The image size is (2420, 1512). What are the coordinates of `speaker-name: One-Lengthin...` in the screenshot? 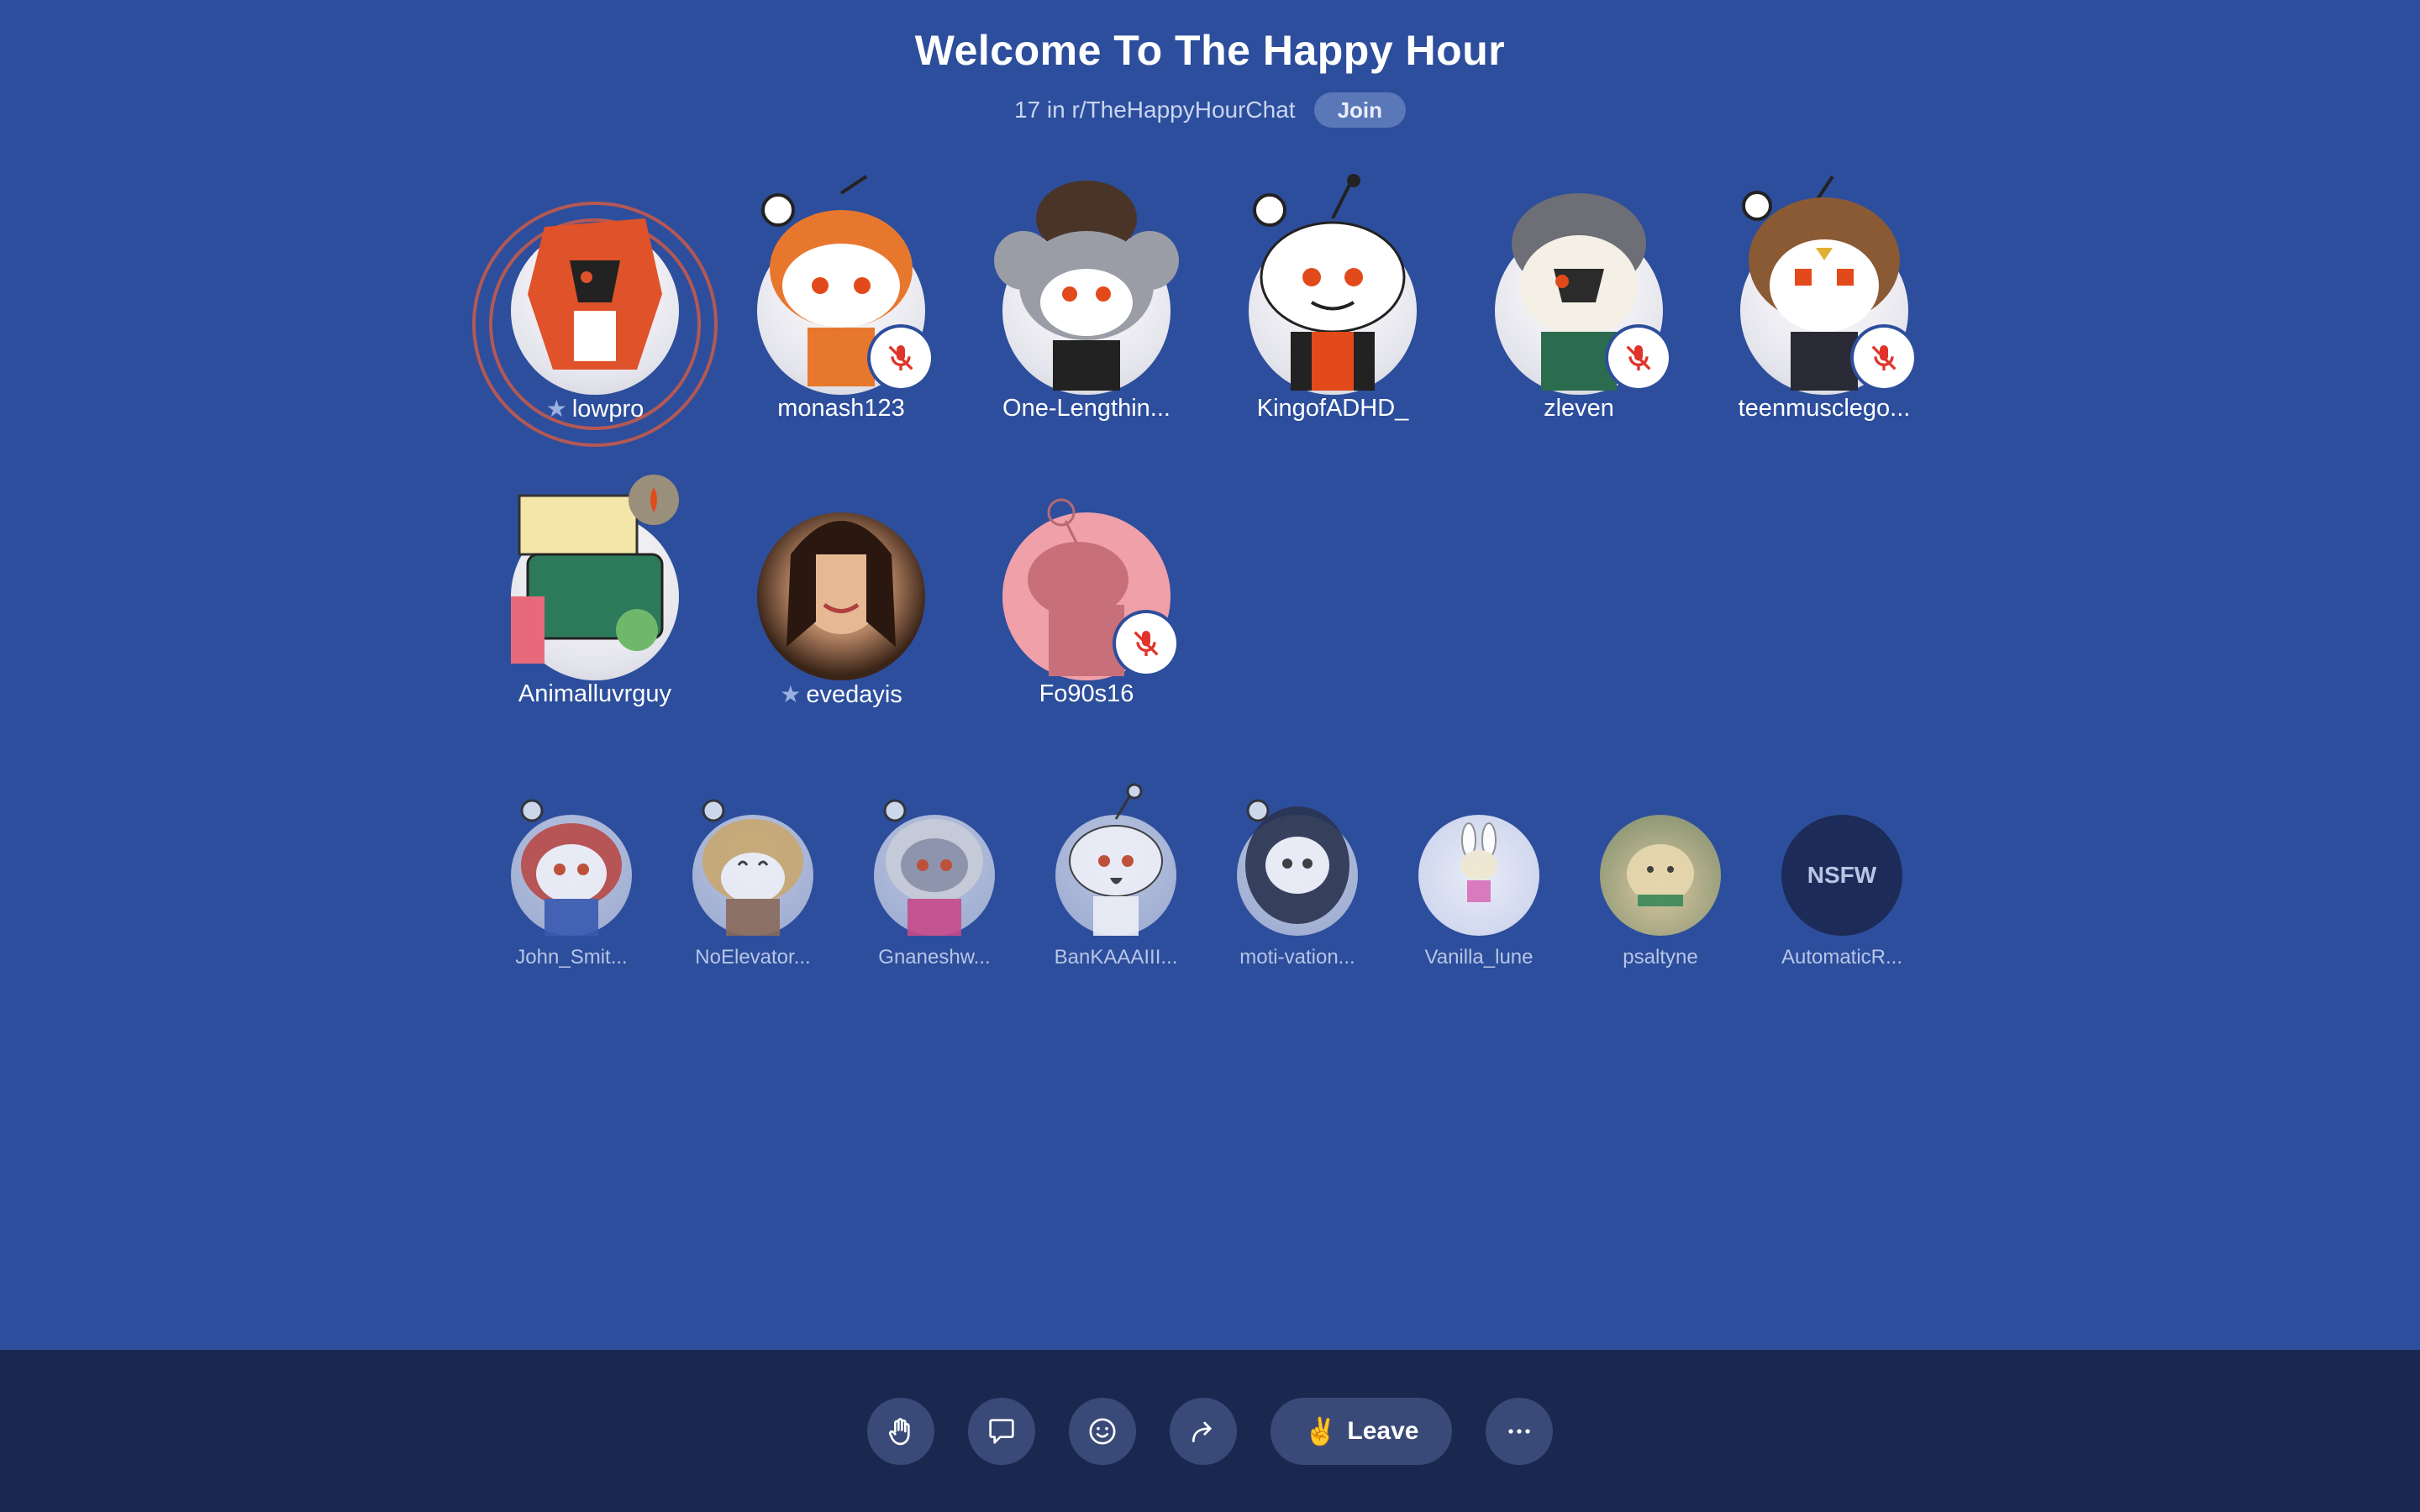 It's located at (1086, 408).